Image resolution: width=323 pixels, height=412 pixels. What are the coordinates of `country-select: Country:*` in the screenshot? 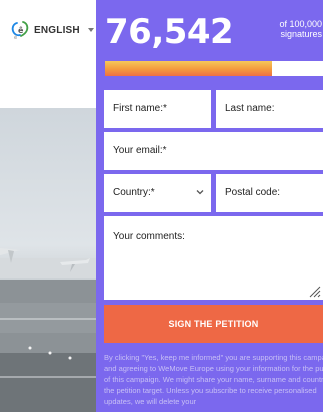 It's located at (157, 193).